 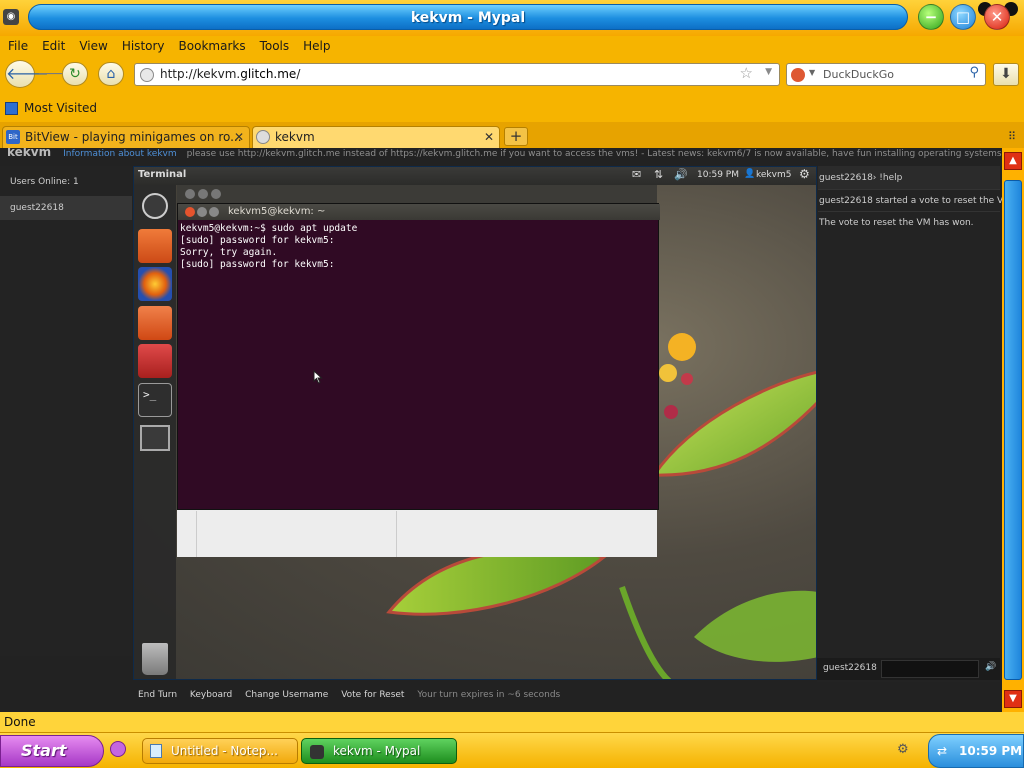 I want to click on scroll-down-button: ▼, so click(x=1013, y=699).